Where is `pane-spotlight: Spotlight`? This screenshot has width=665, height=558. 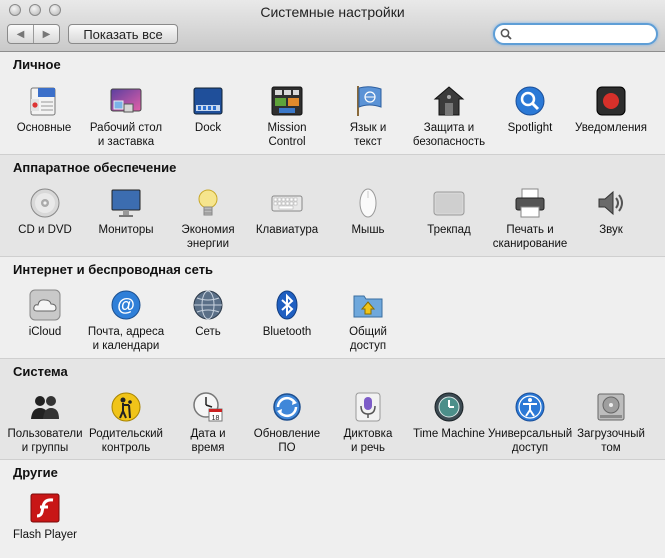 pane-spotlight: Spotlight is located at coordinates (530, 110).